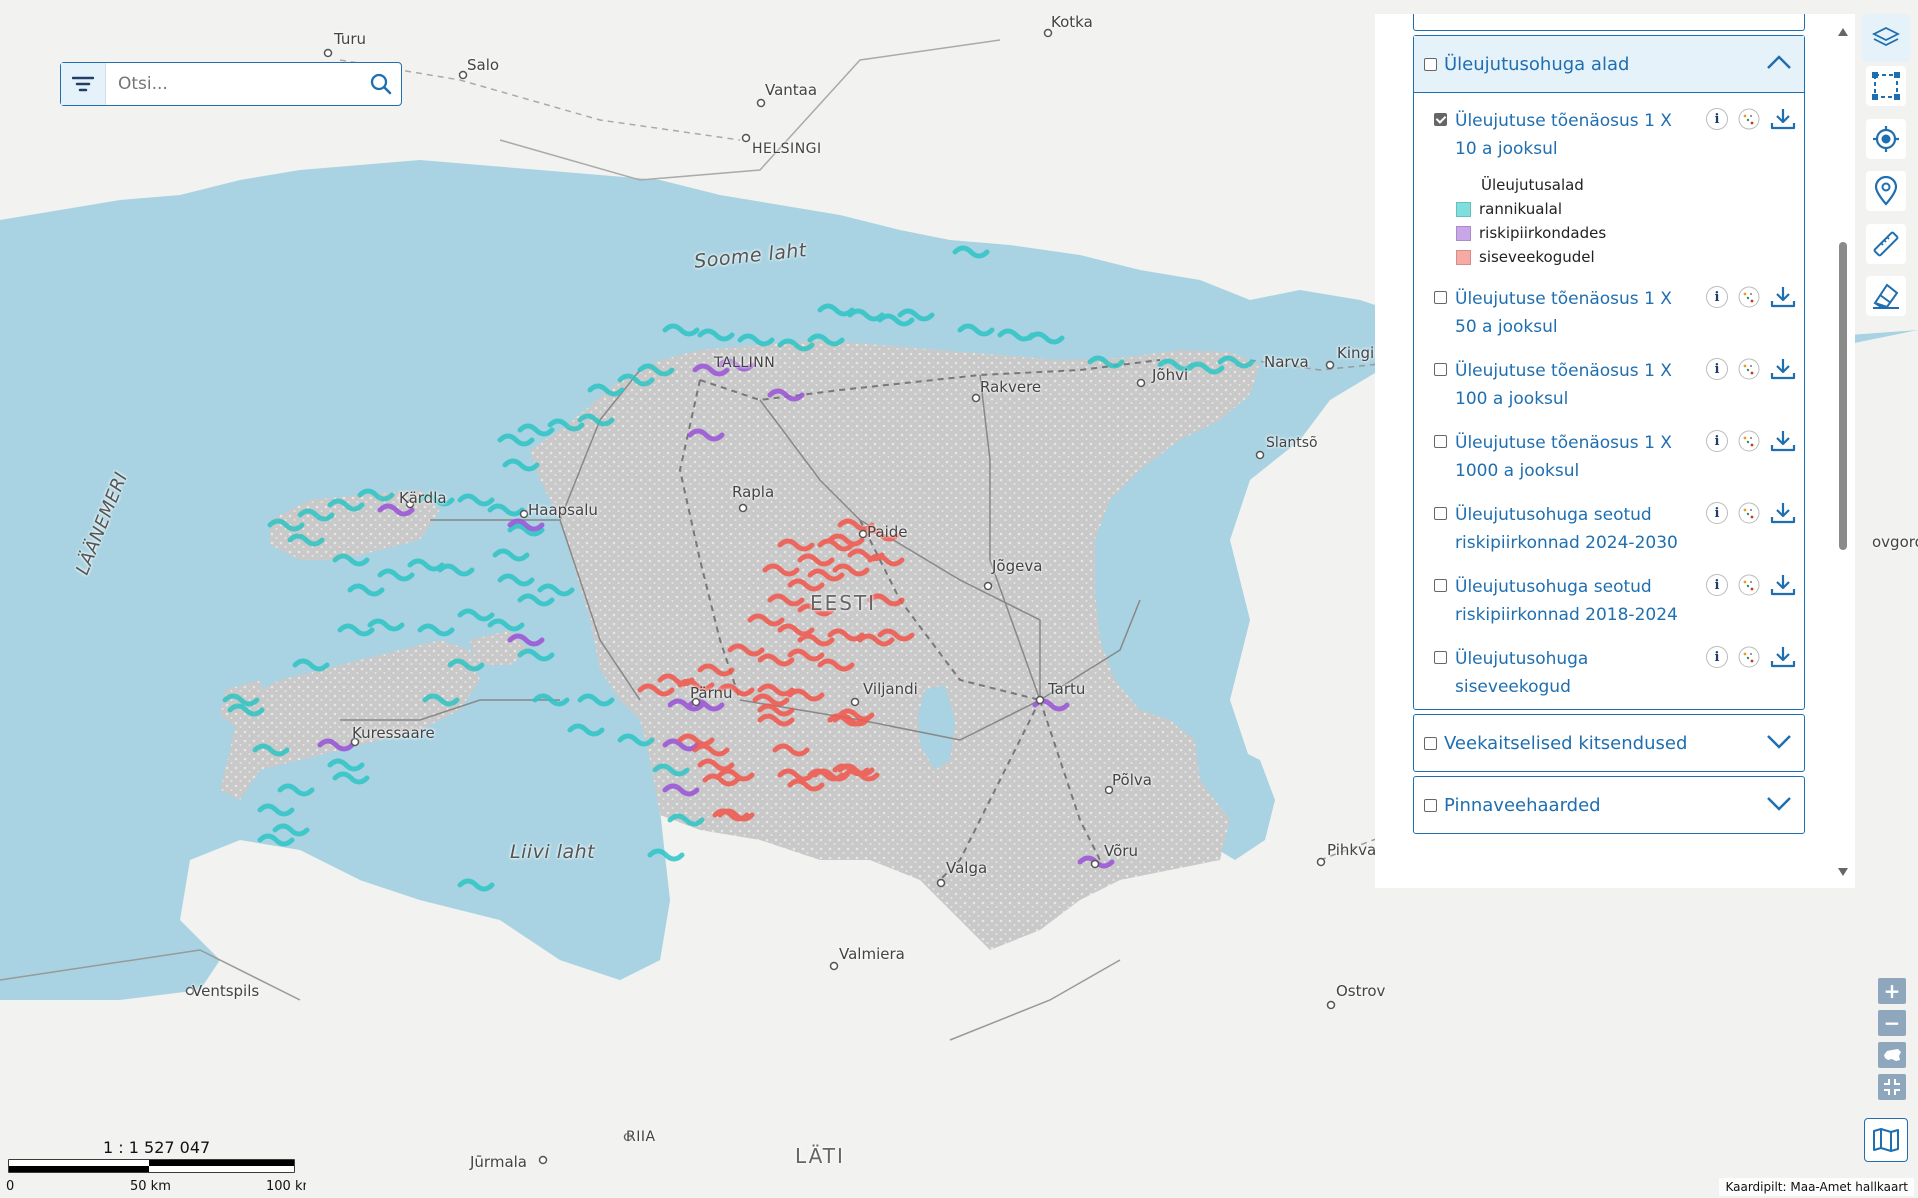 The height and width of the screenshot is (1198, 1918). I want to click on search-button, so click(381, 84).